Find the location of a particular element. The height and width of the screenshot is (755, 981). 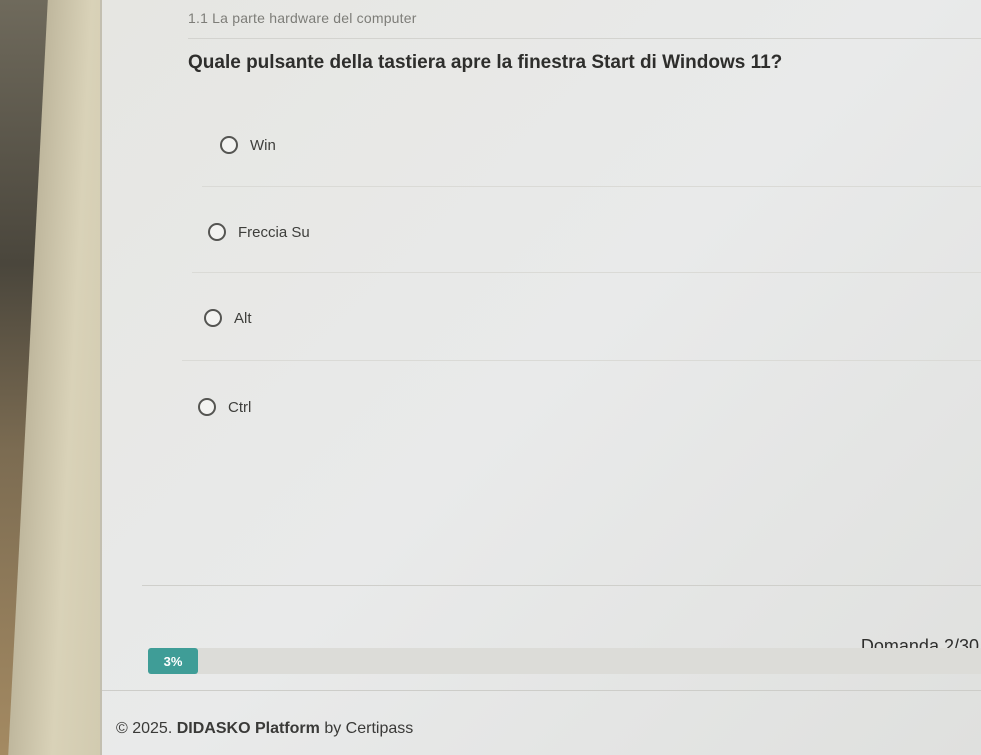

answer-option-alt: Alt is located at coordinates (228, 318).